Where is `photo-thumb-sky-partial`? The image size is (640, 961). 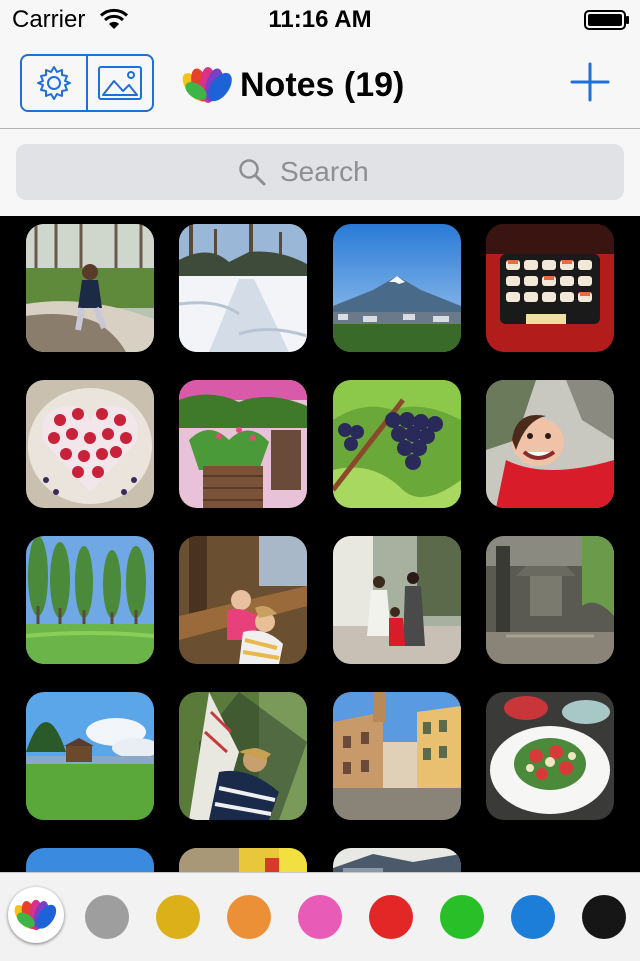
photo-thumb-sky-partial is located at coordinates (90, 860).